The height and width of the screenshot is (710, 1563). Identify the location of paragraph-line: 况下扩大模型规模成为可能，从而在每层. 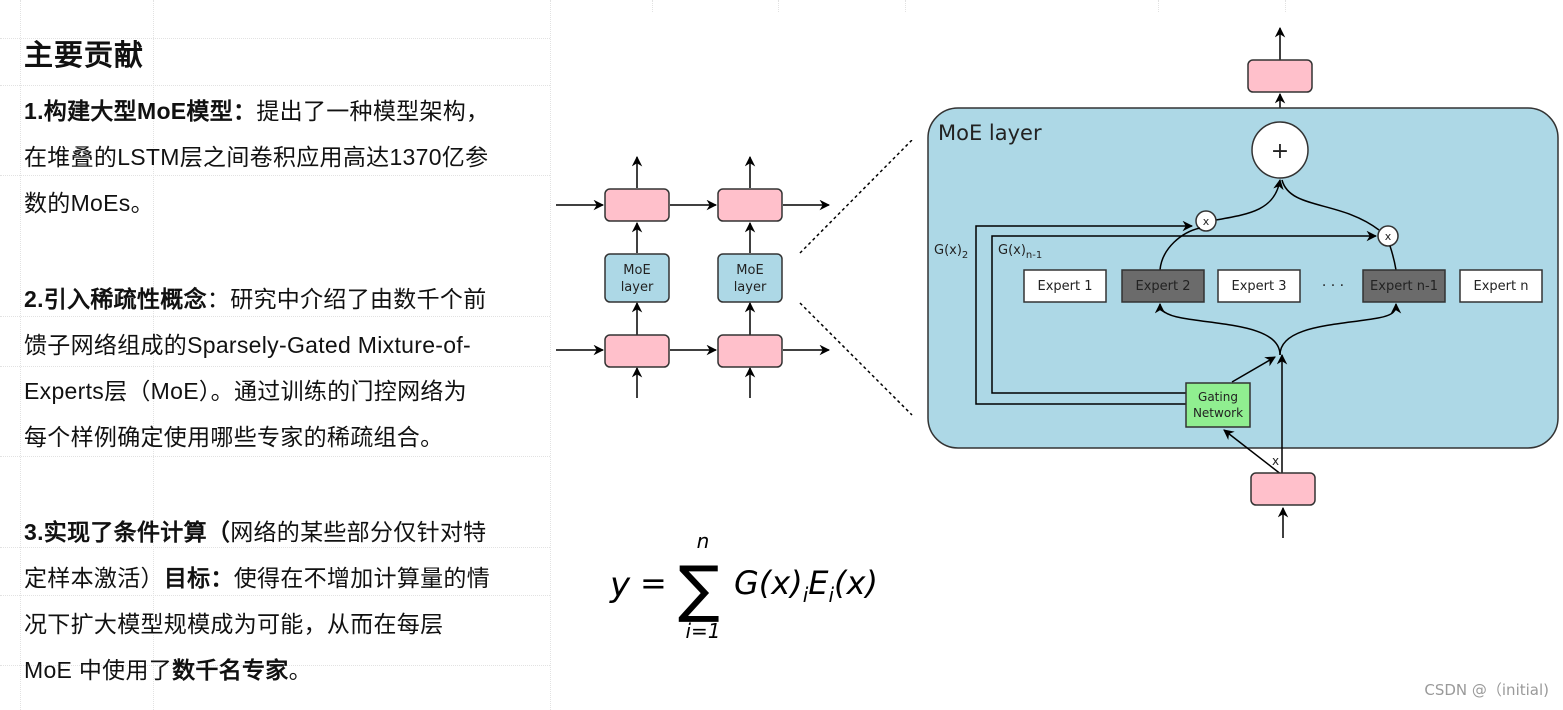
(257, 624).